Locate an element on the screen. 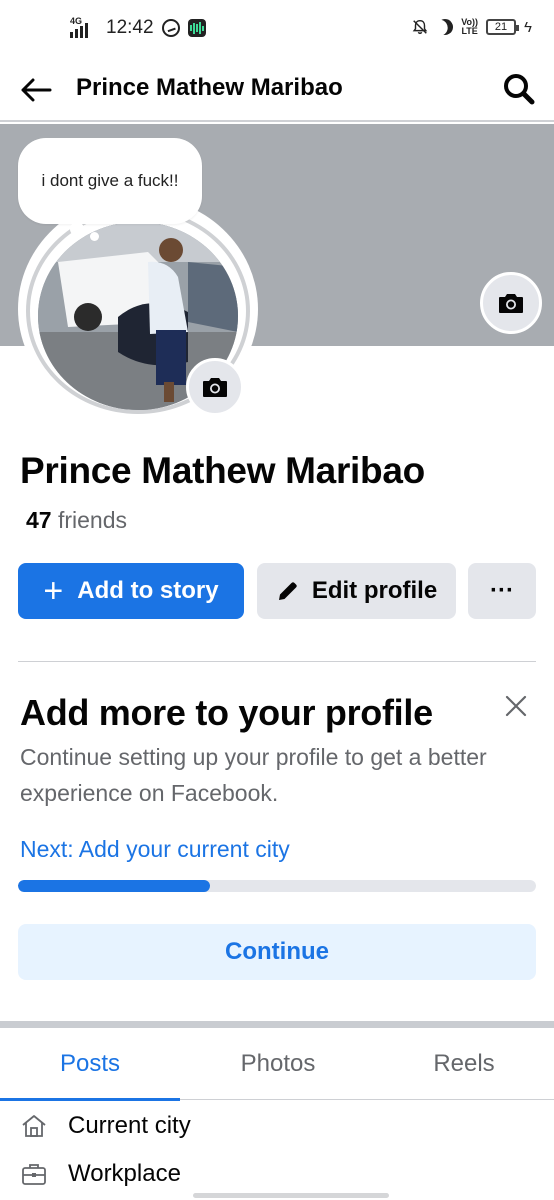  volte-icon: Vo)) LTE is located at coordinates (469, 27).